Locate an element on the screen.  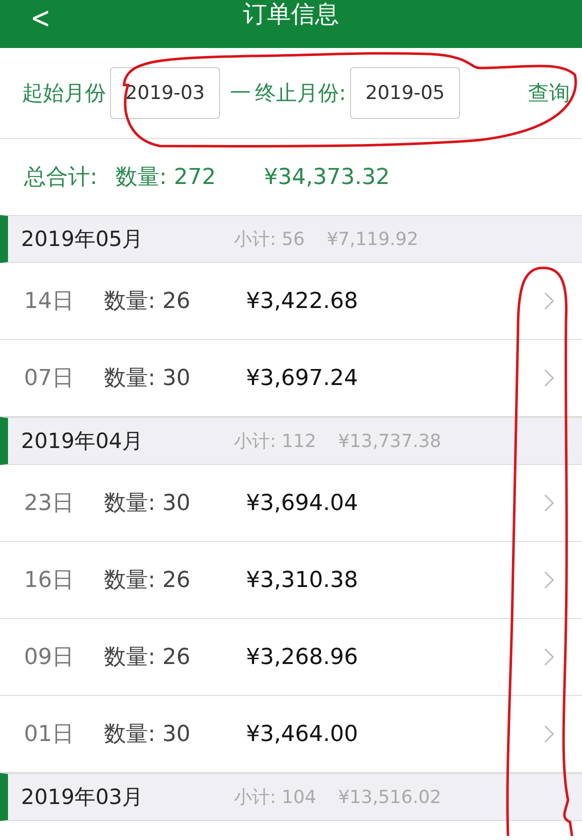
order-row: 16日 数量: 26 ¥3,310.38 is located at coordinates (291, 580).